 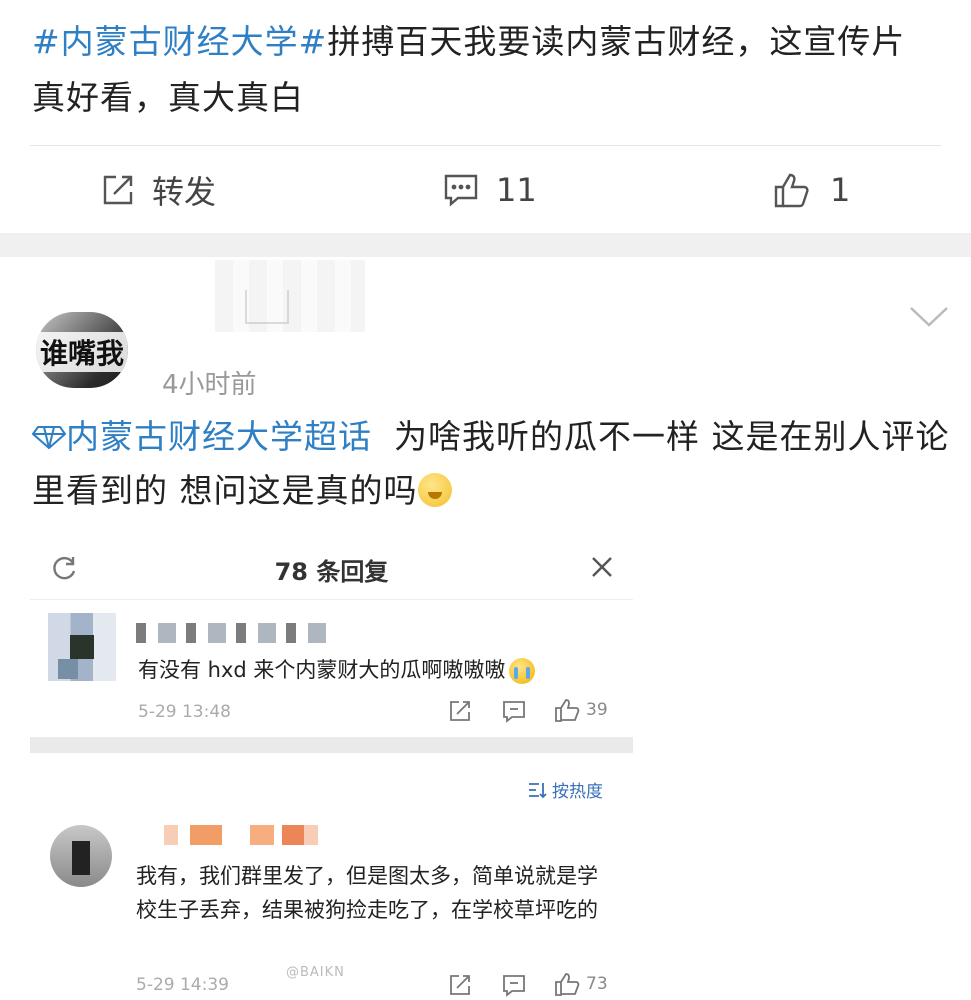 What do you see at coordinates (577, 792) in the screenshot?
I see `sort-label: 按热度` at bounding box center [577, 792].